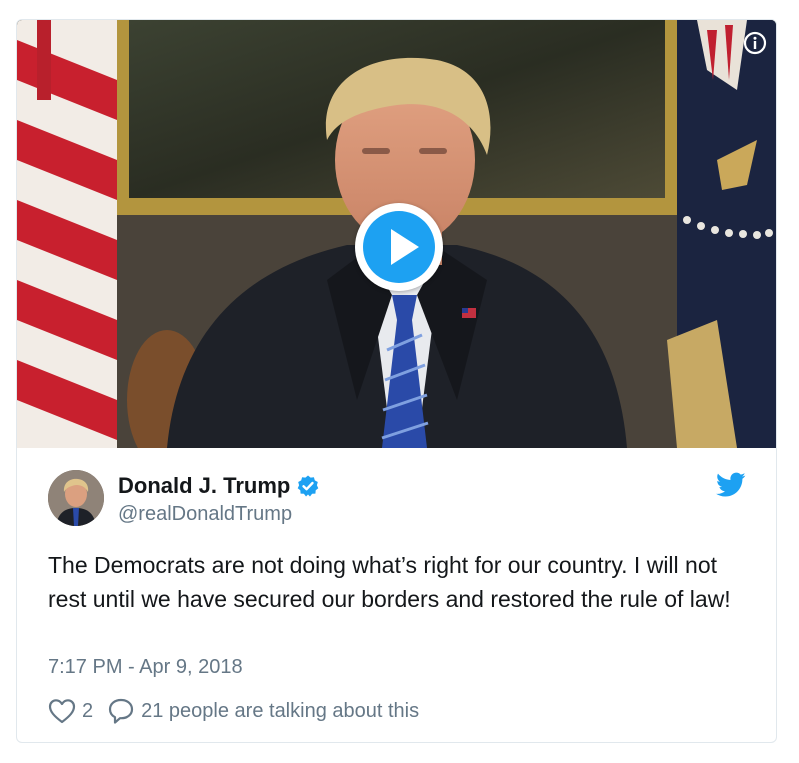 This screenshot has width=799, height=763. What do you see at coordinates (731, 485) in the screenshot?
I see `twitter-bird-icon` at bounding box center [731, 485].